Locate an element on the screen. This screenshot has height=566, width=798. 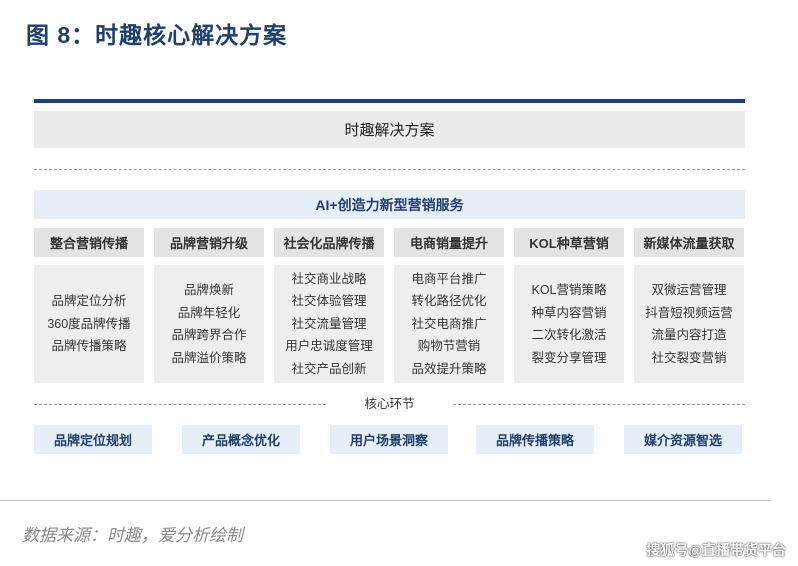
list-item: 流量内容打造 is located at coordinates (689, 335).